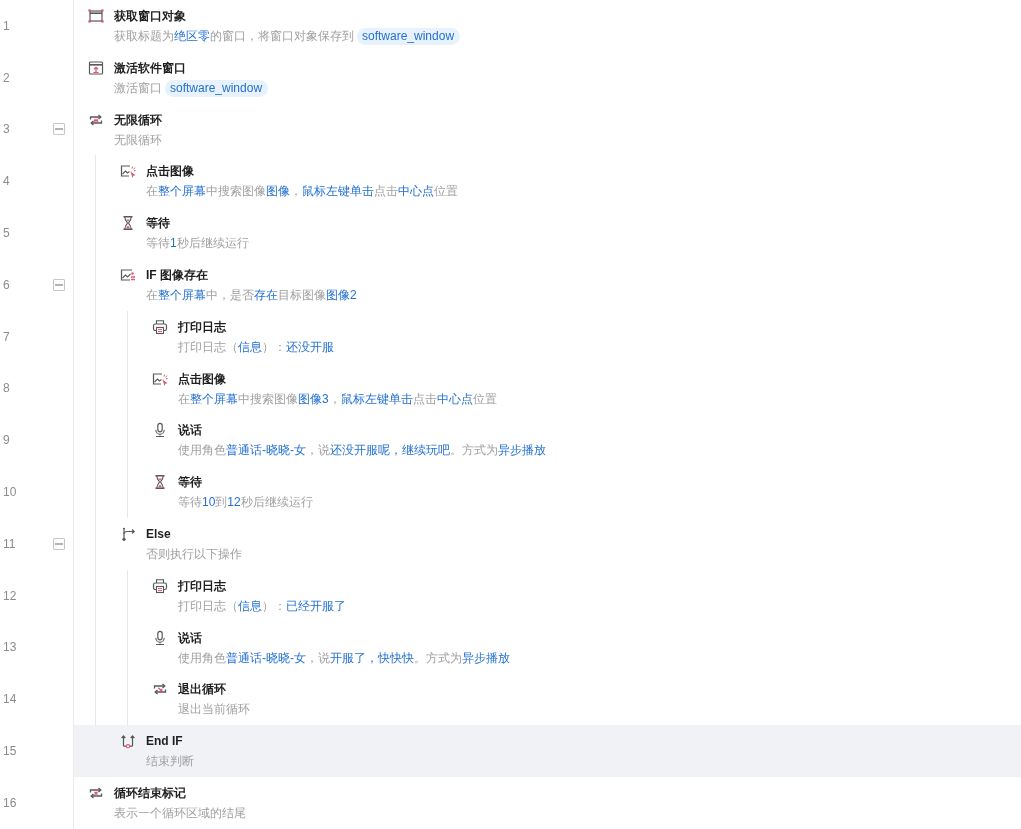 Image resolution: width=1021 pixels, height=829 pixels. Describe the element at coordinates (10, 751) in the screenshot. I see `line-number: 15` at that location.